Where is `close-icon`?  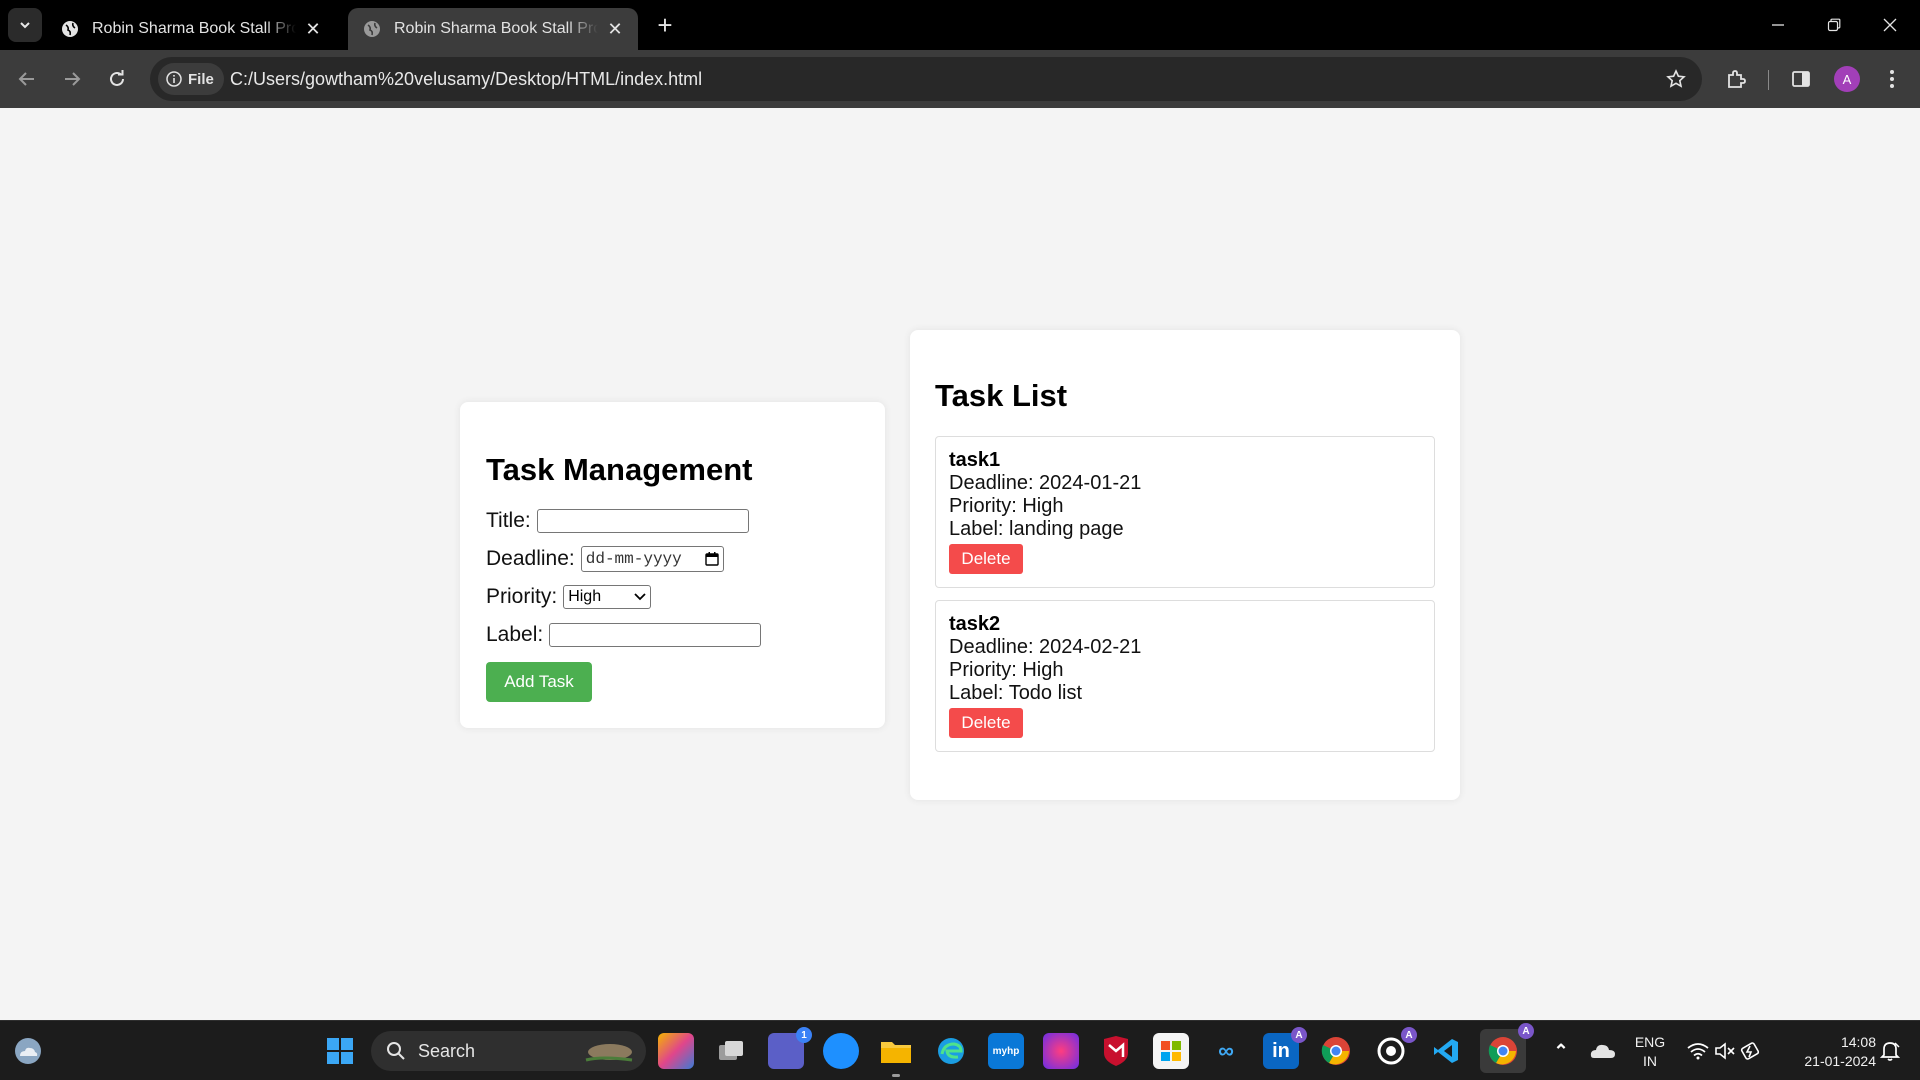 close-icon is located at coordinates (1890, 25).